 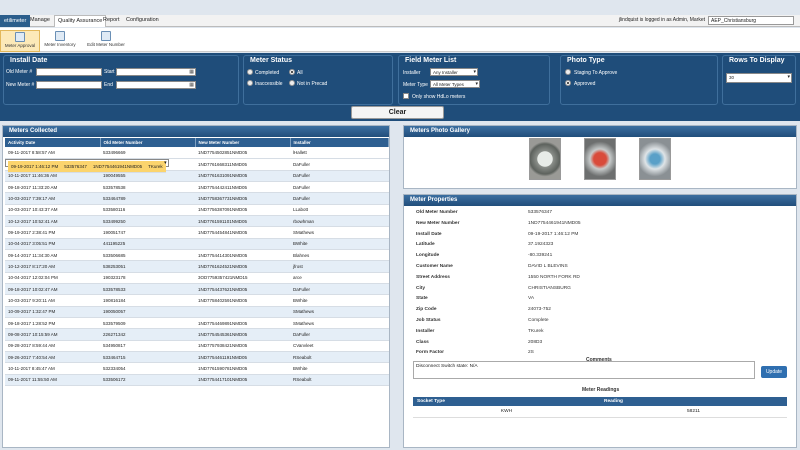 What do you see at coordinates (156, 72) in the screenshot?
I see `start-date-input: ▦` at bounding box center [156, 72].